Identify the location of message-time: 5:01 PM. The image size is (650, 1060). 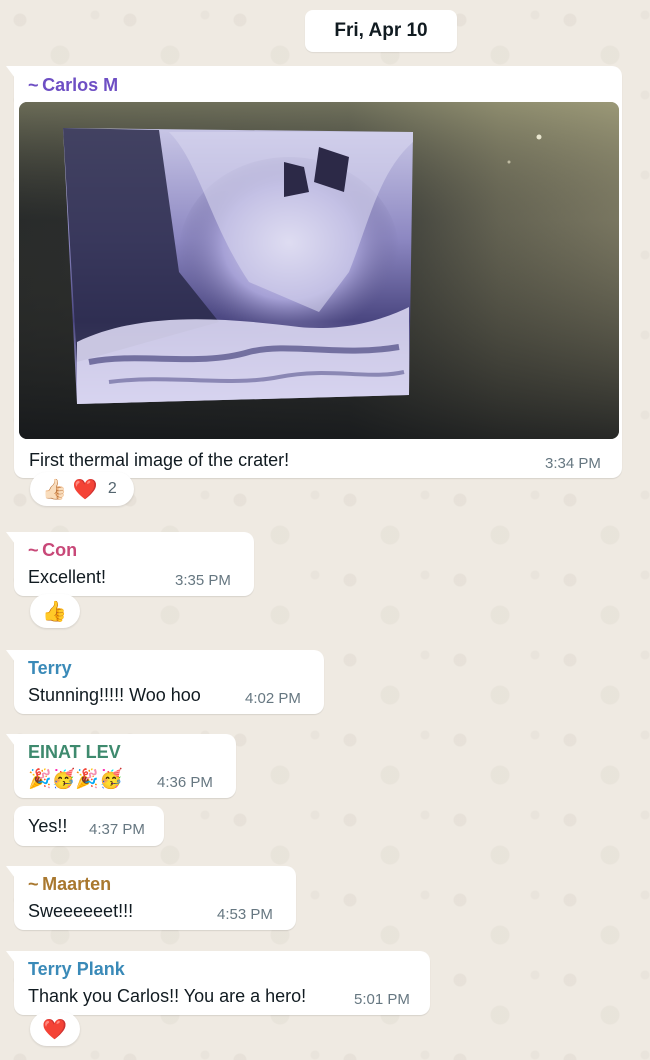
(382, 999).